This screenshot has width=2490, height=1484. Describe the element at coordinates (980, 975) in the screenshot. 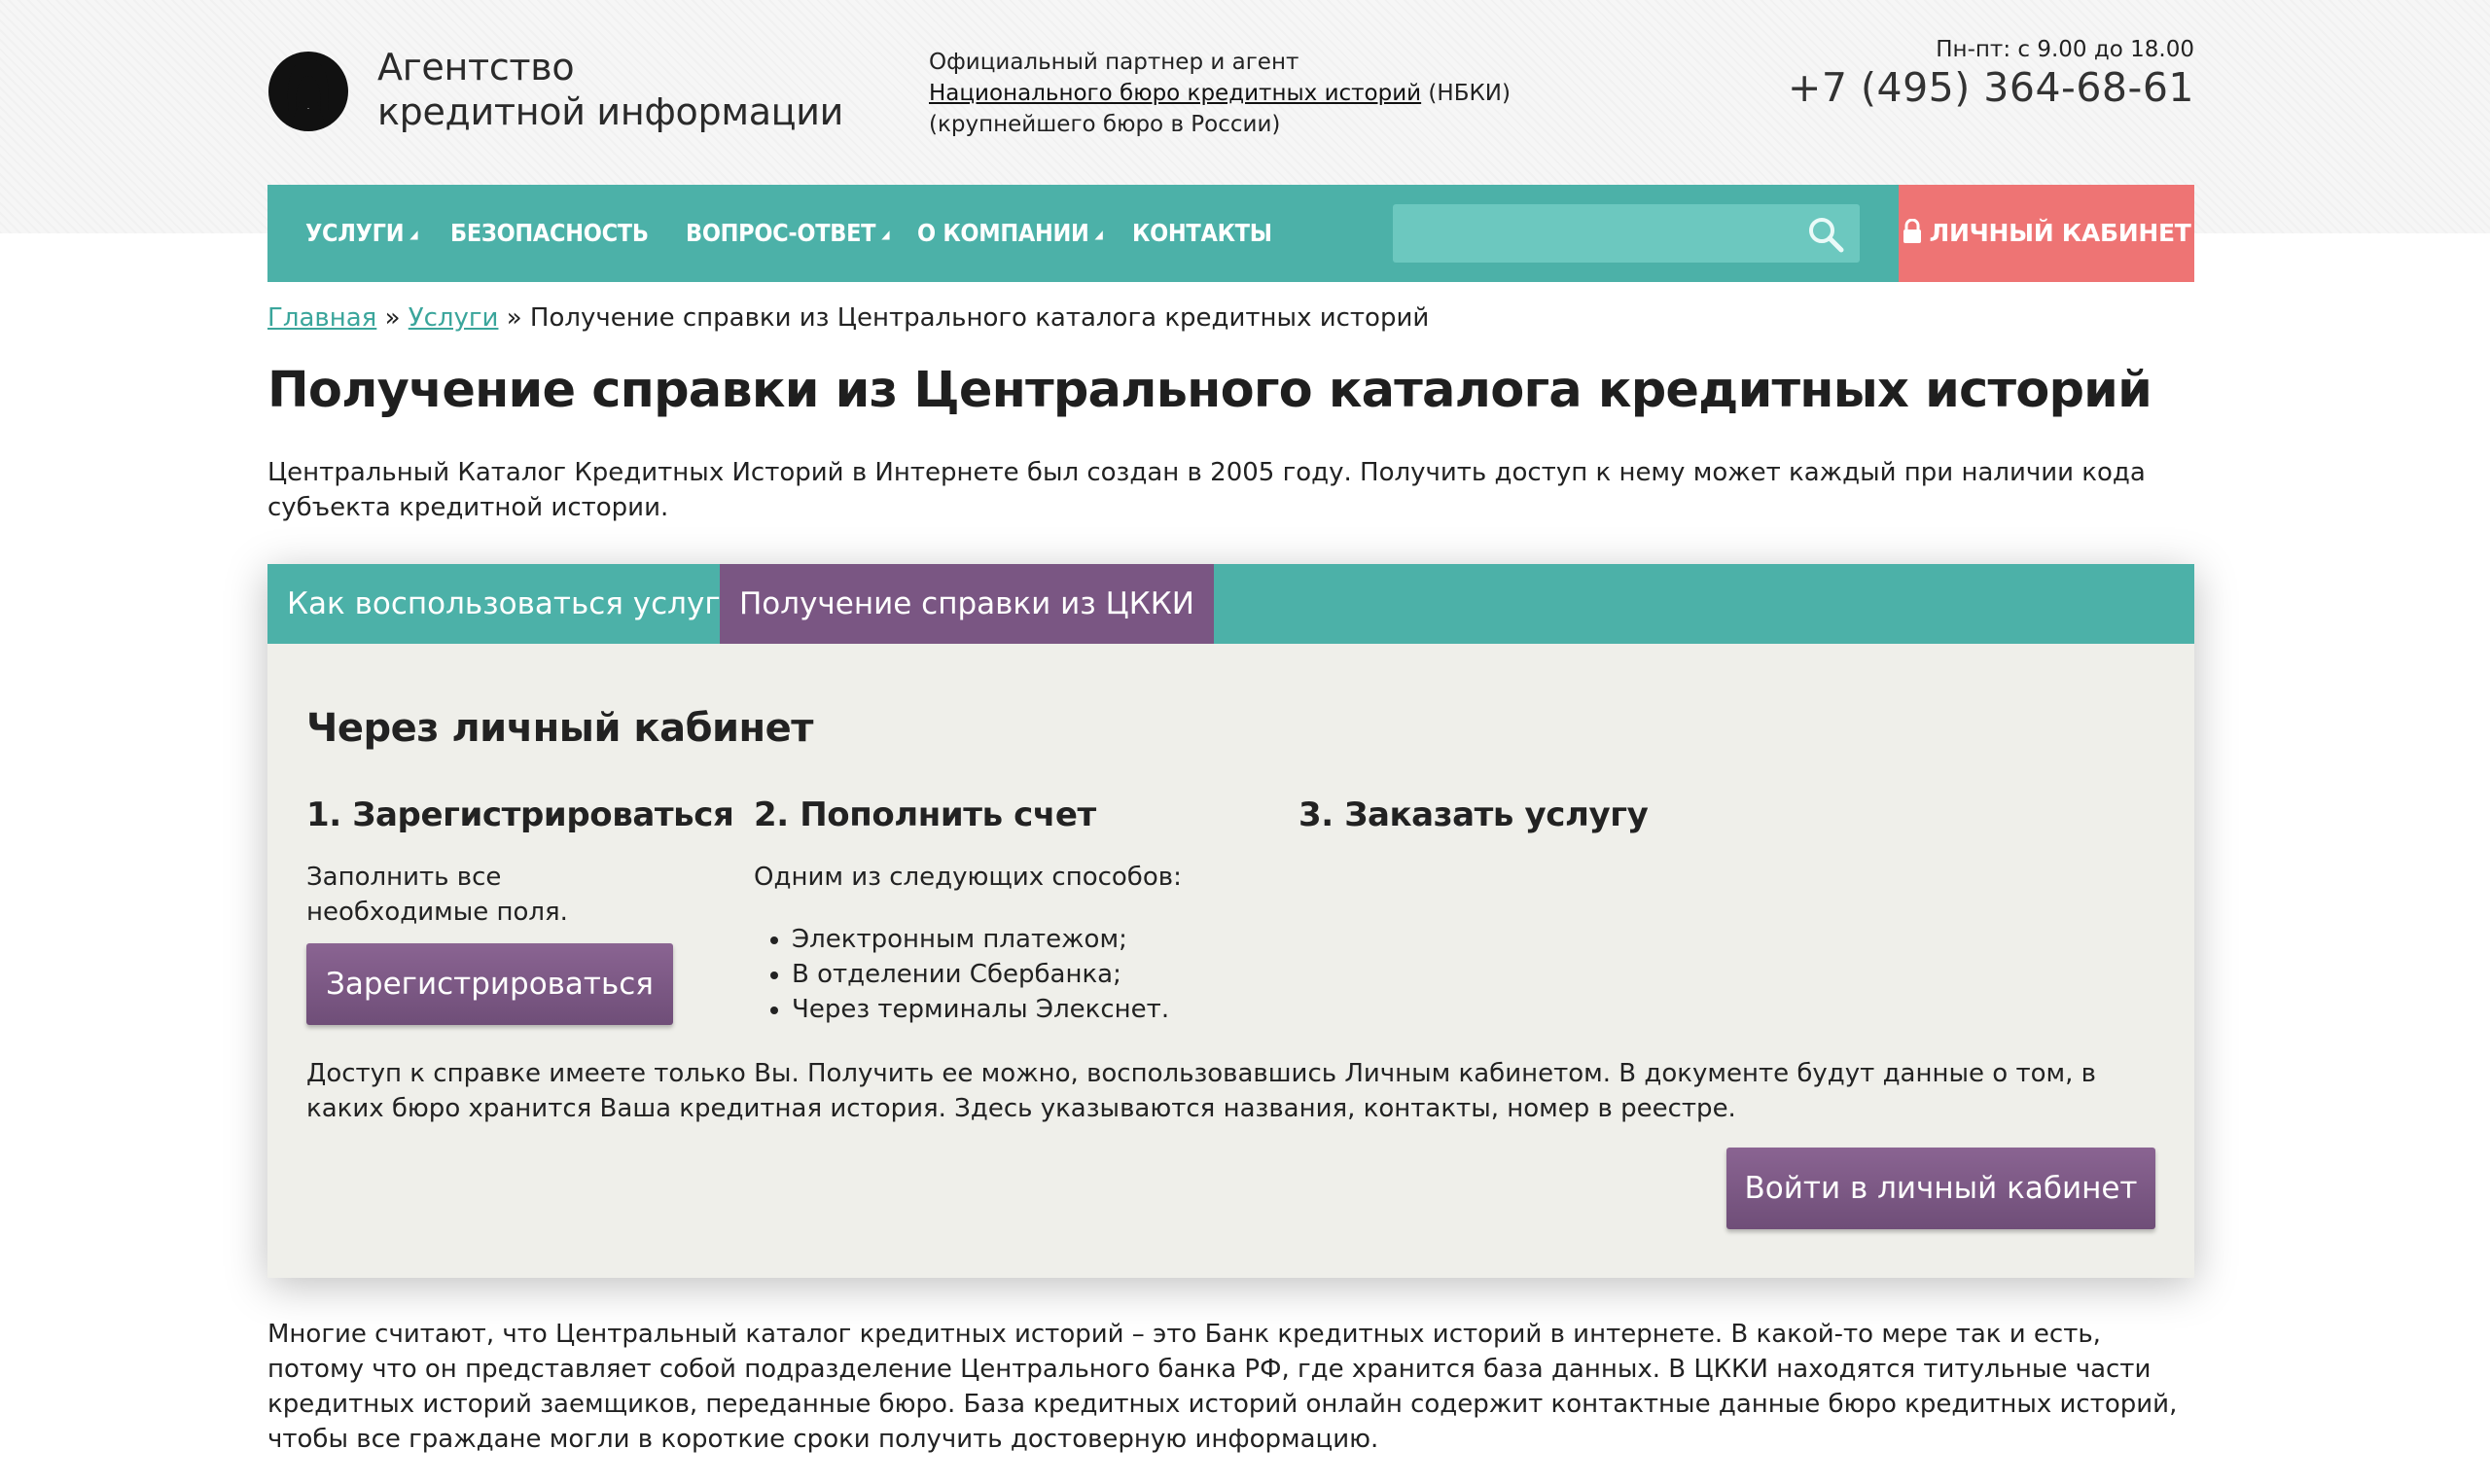

I see `list-item: В отделении Сбербанка;` at that location.